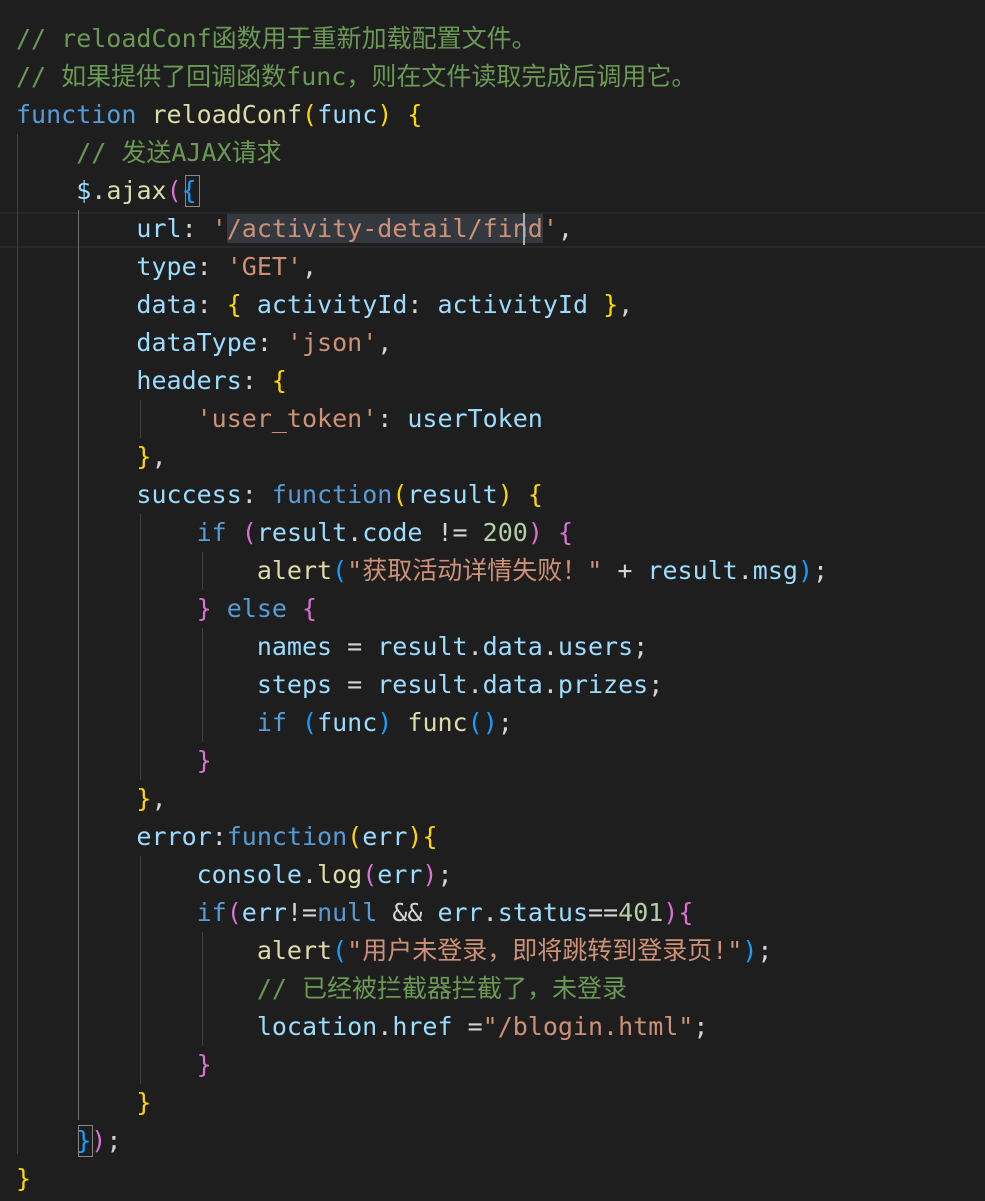 Image resolution: width=985 pixels, height=1201 pixels. I want to click on code-line: url: '/activity-detail/find',, so click(294, 229).